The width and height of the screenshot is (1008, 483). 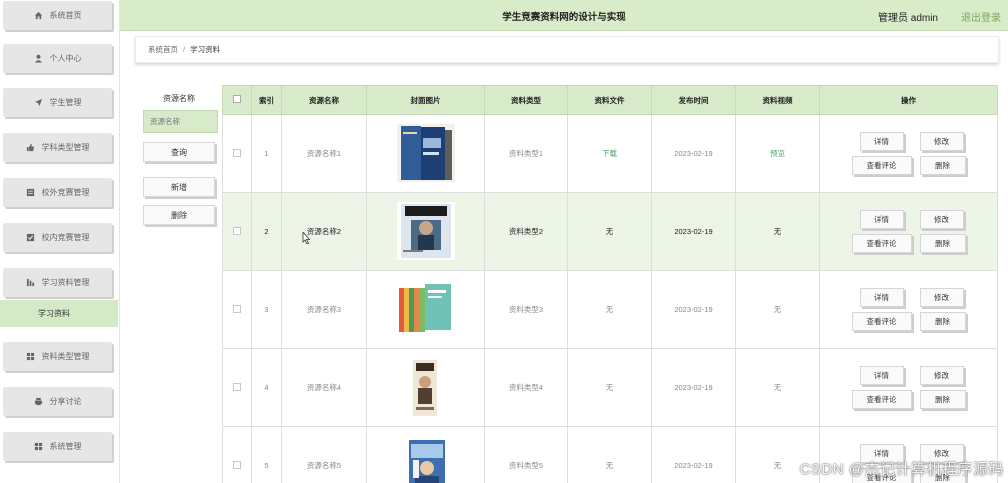 What do you see at coordinates (179, 98) in the screenshot?
I see `filter-name-label: 资源名称` at bounding box center [179, 98].